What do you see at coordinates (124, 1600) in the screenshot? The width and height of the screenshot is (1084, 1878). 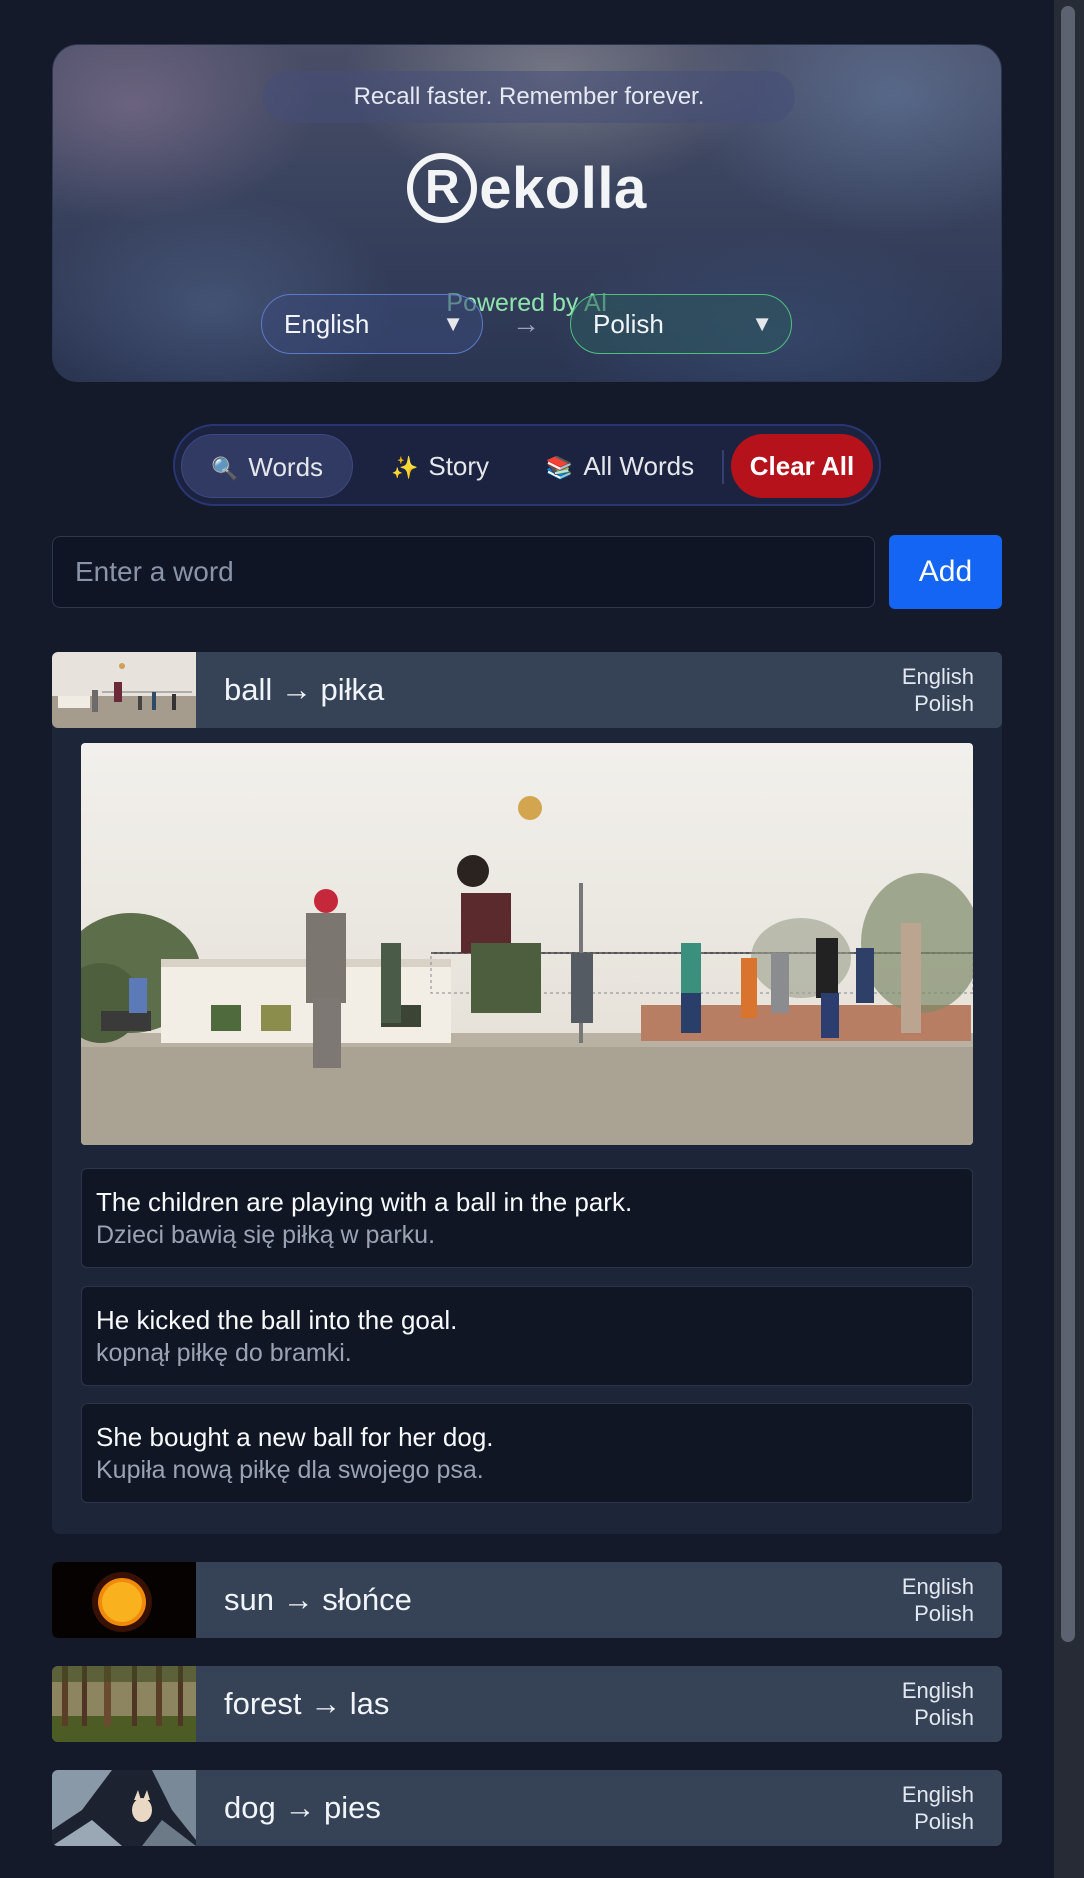 I see `sun-thumbnail` at bounding box center [124, 1600].